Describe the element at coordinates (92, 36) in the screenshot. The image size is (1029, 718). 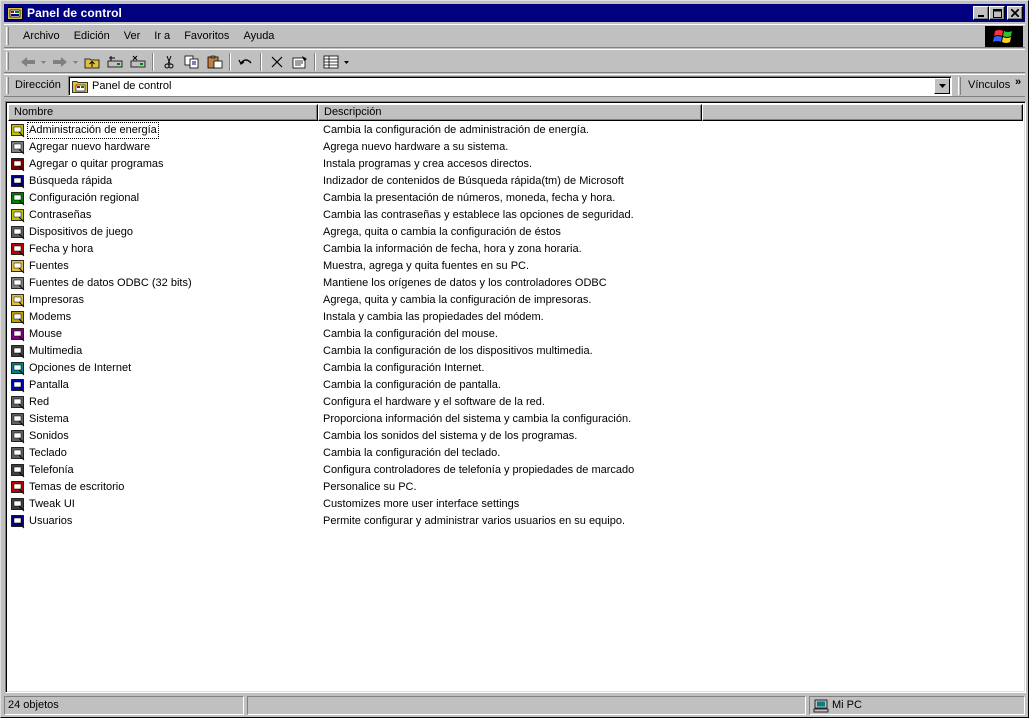
I see `menu-item-edición: Edición` at that location.